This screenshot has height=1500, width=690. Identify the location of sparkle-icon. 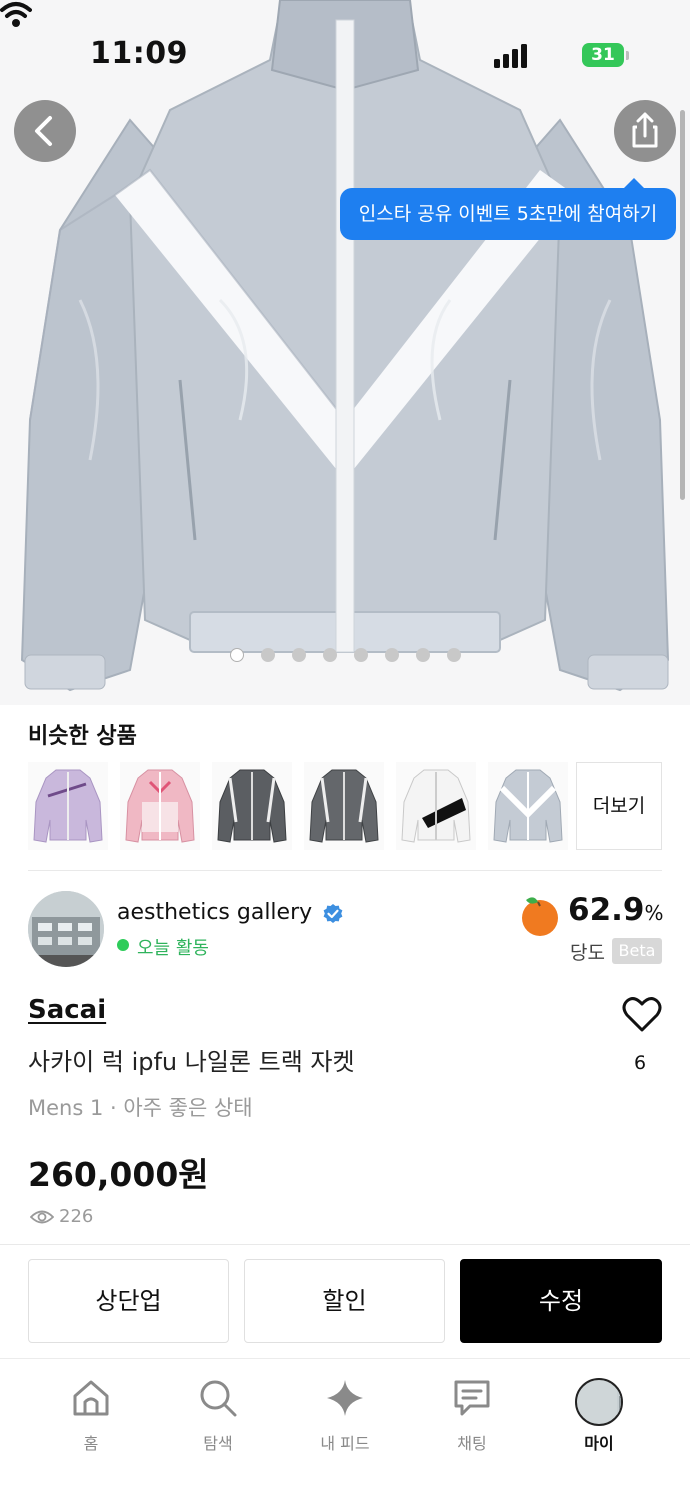
(345, 1398).